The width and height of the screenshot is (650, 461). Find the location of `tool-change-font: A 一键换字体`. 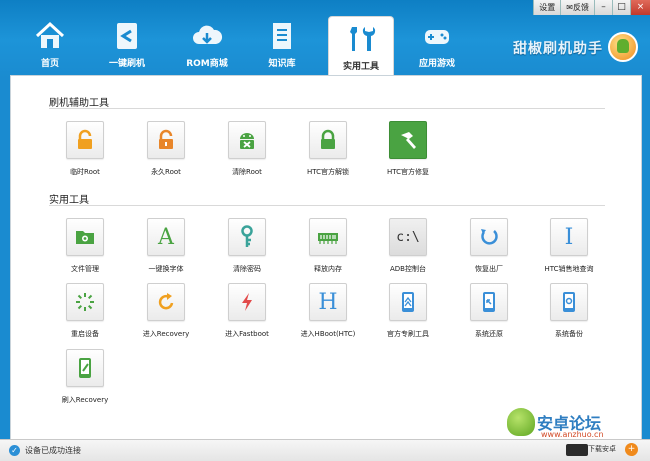

tool-change-font: A 一键换字体 is located at coordinates (166, 246).